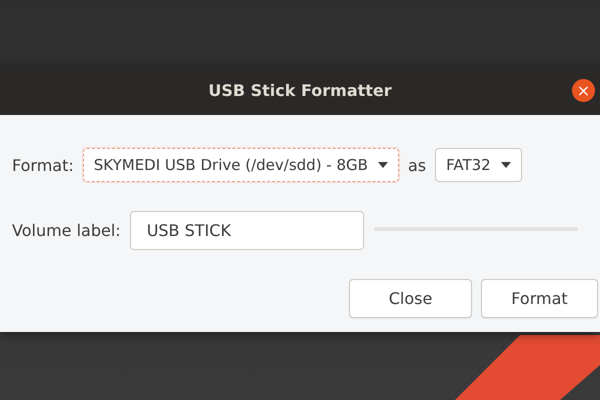  What do you see at coordinates (66, 230) in the screenshot?
I see `volume-label: Volume label:` at bounding box center [66, 230].